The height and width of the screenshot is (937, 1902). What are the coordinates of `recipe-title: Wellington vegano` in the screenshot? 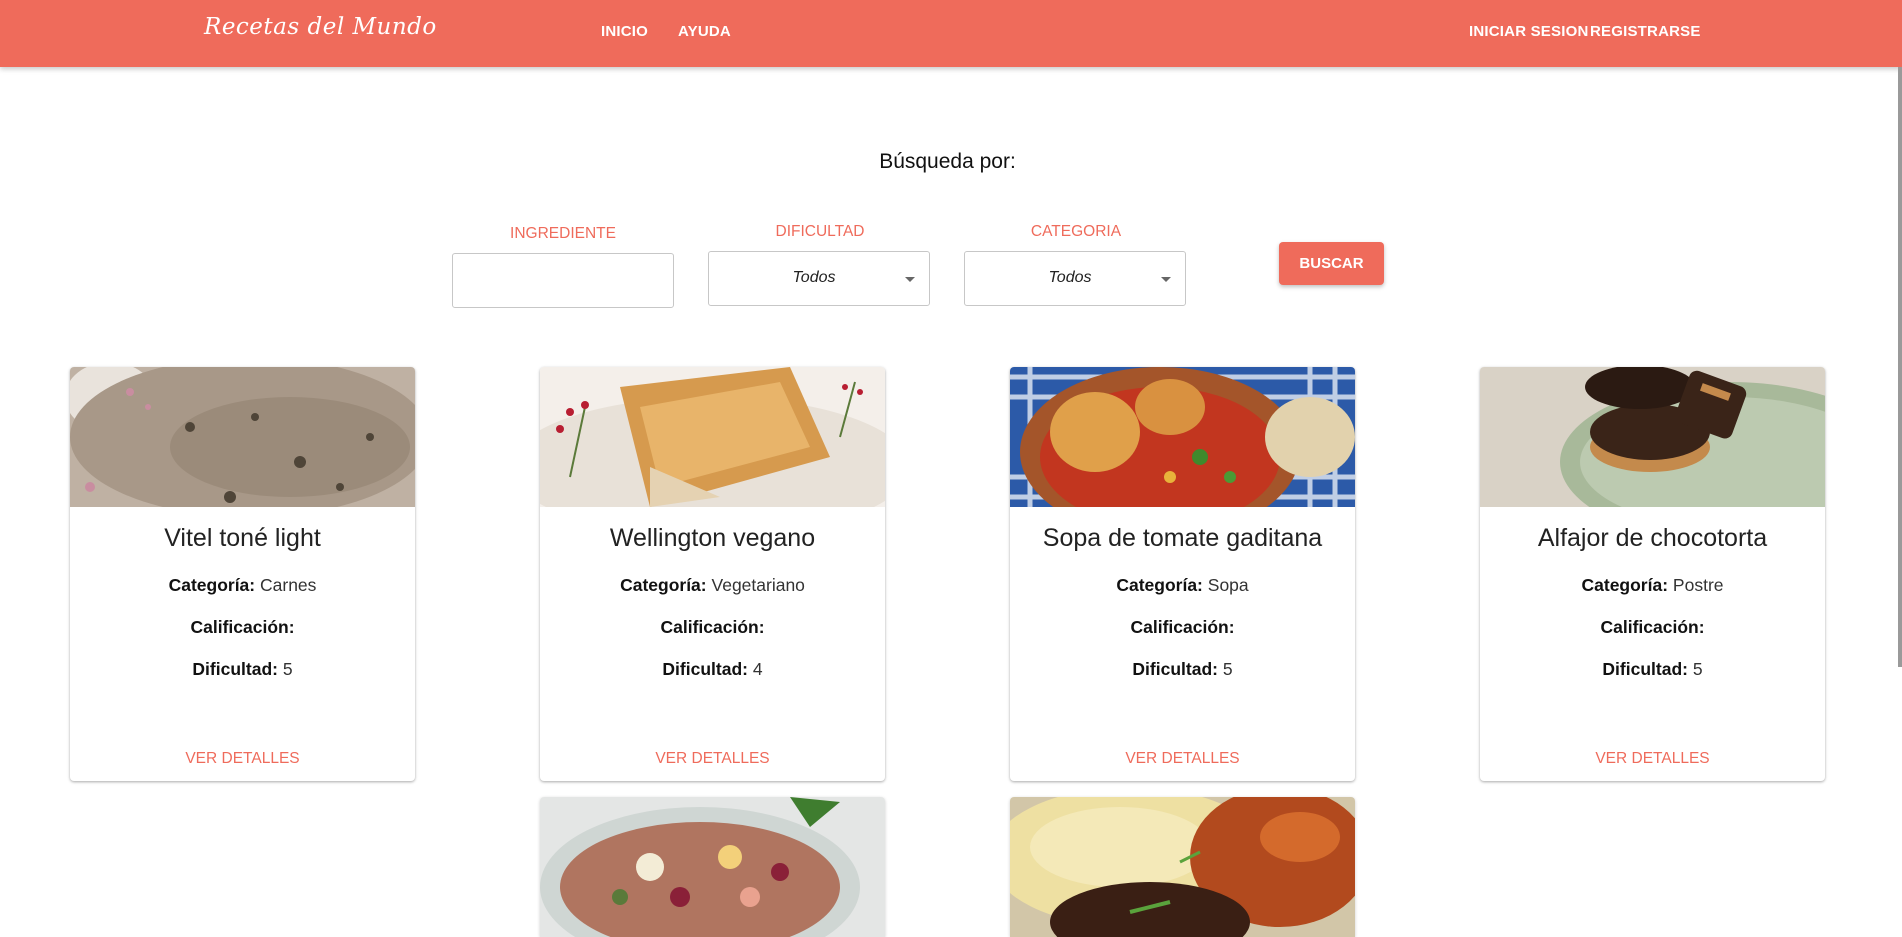 It's located at (712, 538).